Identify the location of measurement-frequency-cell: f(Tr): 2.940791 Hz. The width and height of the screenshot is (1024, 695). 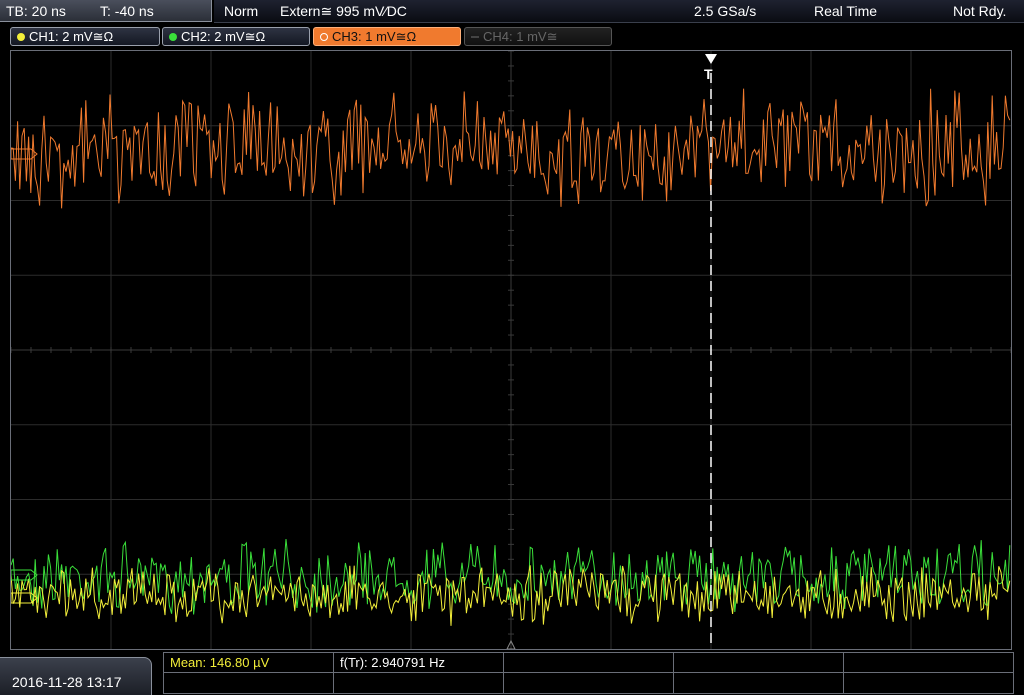
(419, 663).